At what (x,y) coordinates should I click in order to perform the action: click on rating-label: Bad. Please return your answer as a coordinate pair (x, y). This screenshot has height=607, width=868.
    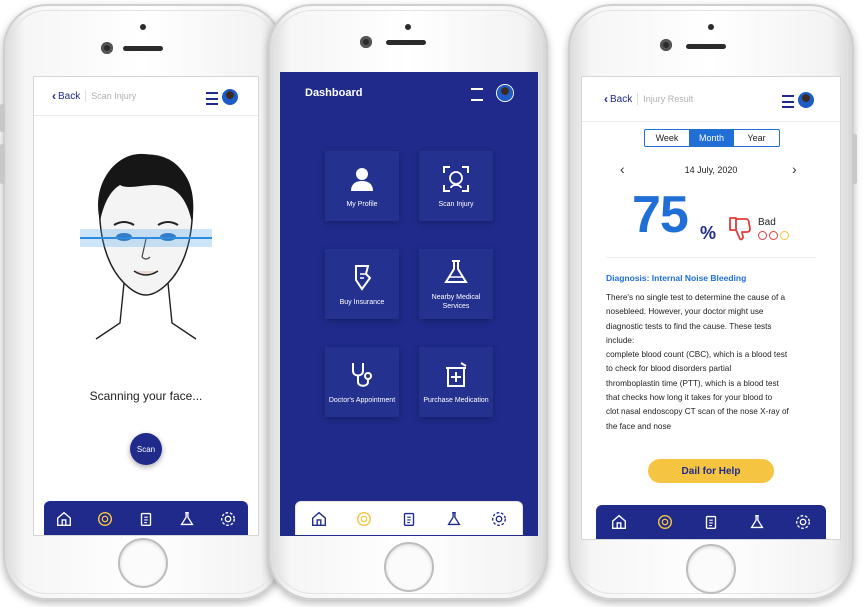
    Looking at the image, I should click on (767, 222).